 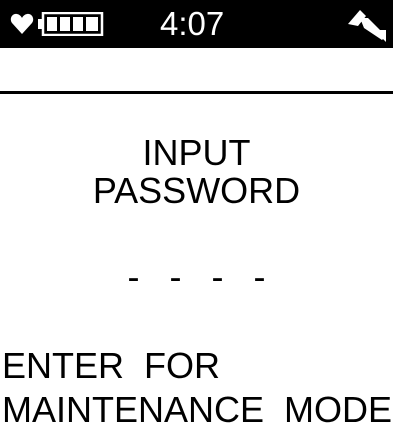 I want to click on prompt-label-password: PASSWORD, so click(x=196, y=190).